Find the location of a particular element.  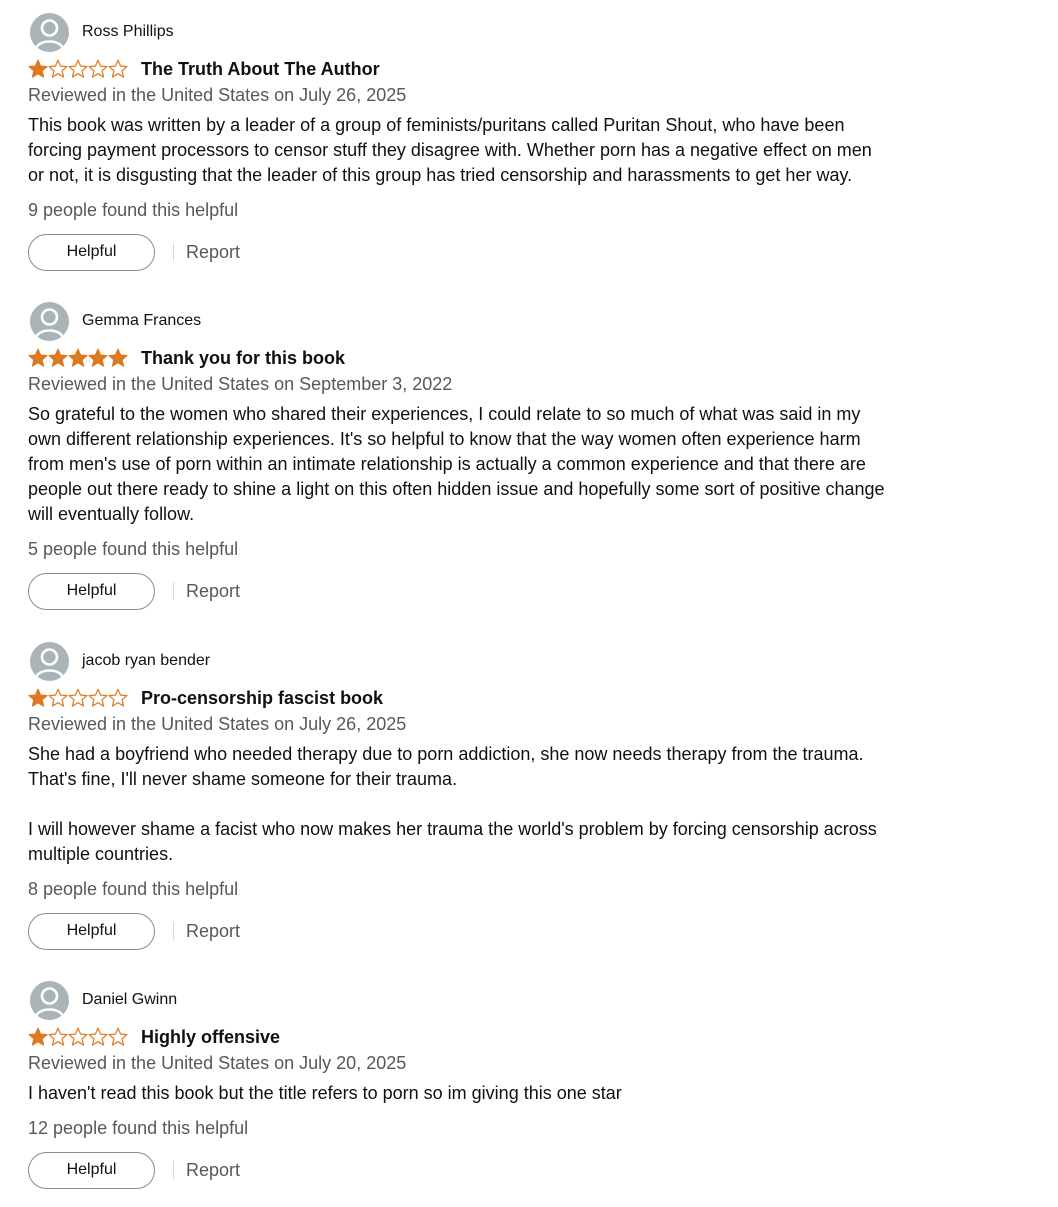

reviewer-profile: Daniel Gwinn is located at coordinates (459, 1000).